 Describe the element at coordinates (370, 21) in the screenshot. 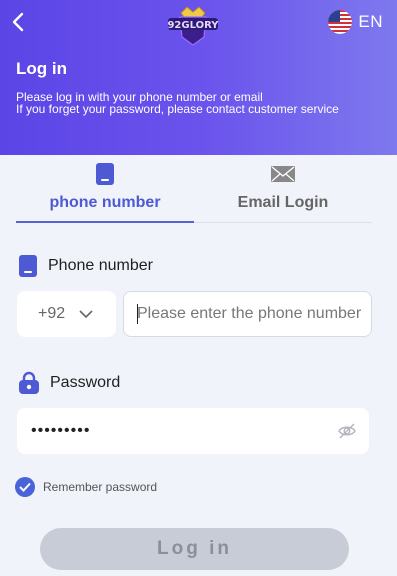

I see `language-code: EN` at that location.